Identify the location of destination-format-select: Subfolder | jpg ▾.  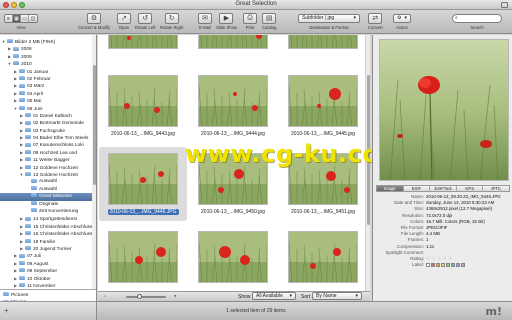
(329, 18).